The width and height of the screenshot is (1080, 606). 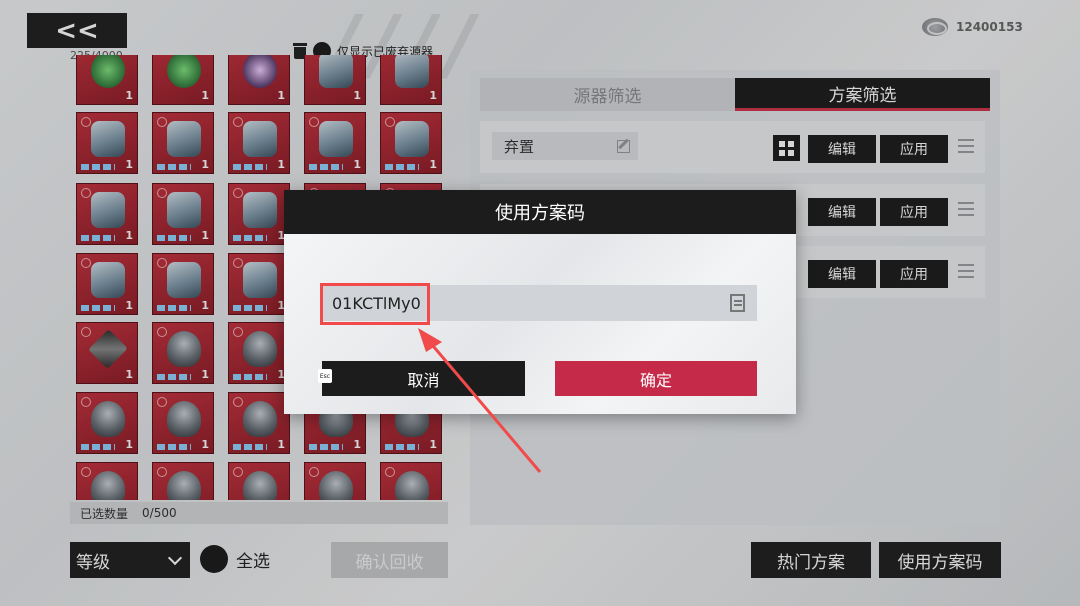 I want to click on highlight-box, so click(x=375, y=304).